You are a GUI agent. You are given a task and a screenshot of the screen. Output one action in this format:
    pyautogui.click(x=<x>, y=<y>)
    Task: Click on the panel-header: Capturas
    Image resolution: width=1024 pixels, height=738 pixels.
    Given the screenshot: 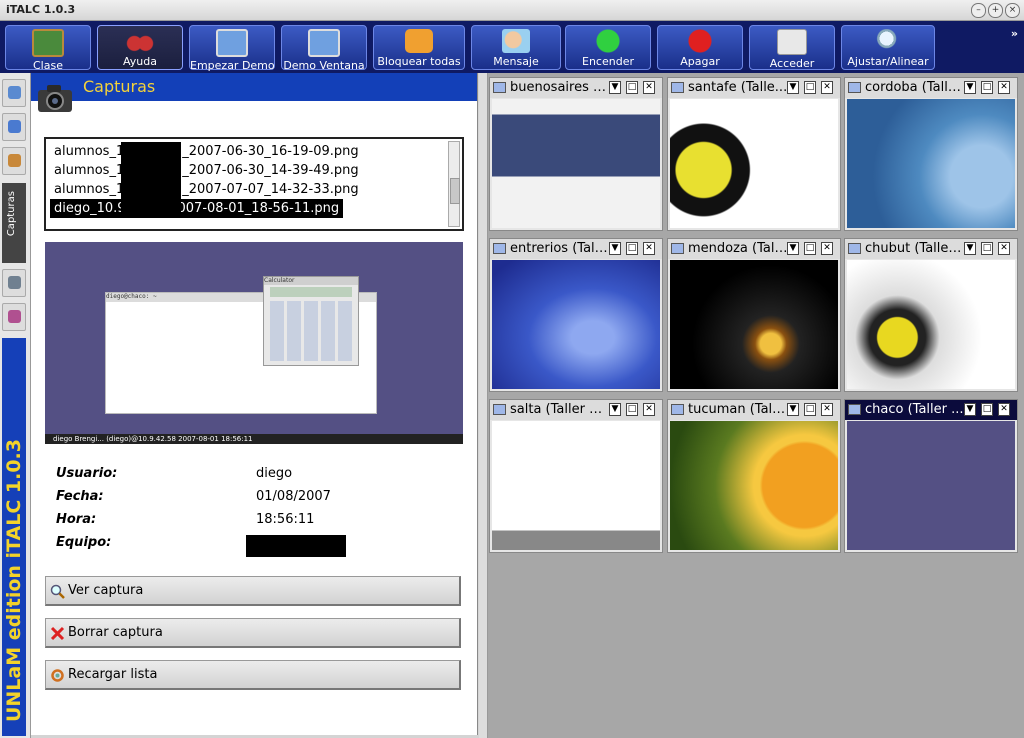 What is the action you would take?
    pyautogui.click(x=254, y=87)
    